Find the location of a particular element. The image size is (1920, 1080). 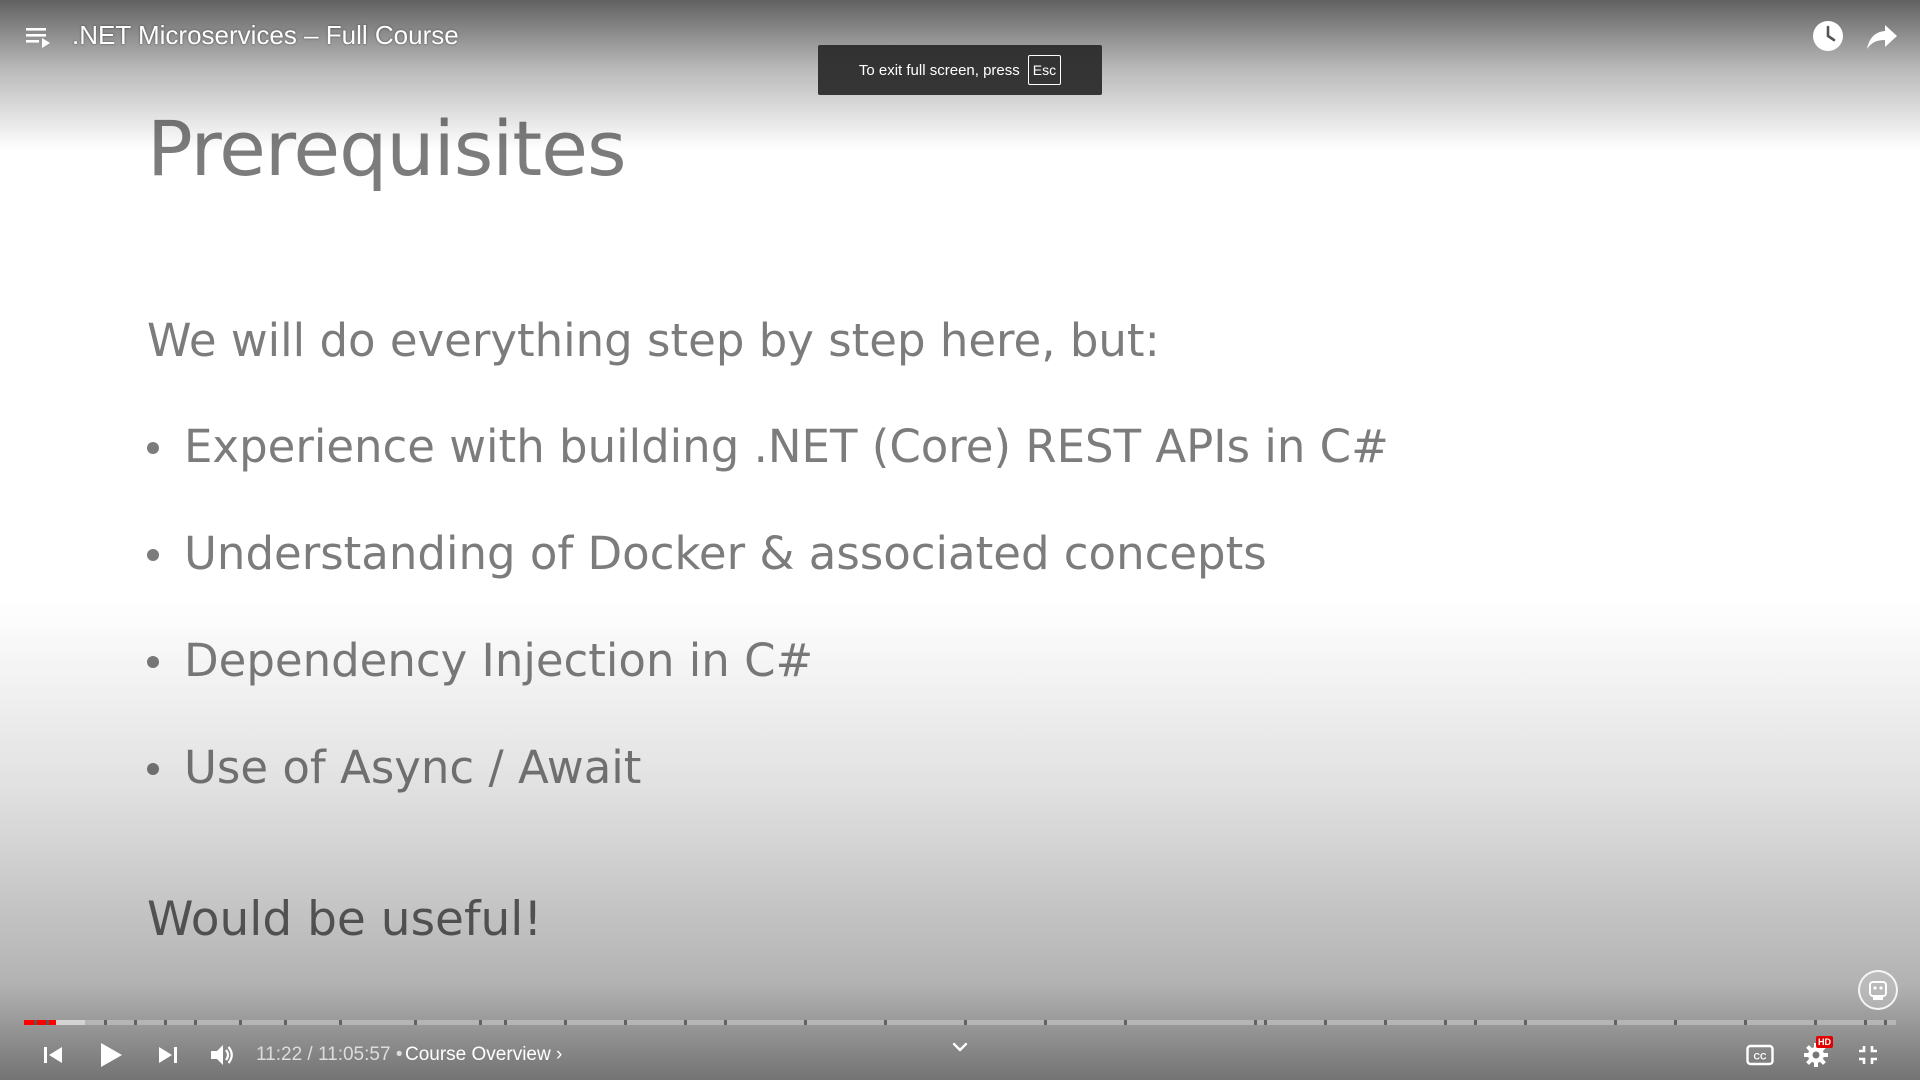

progress-loaded is located at coordinates (71, 1022).